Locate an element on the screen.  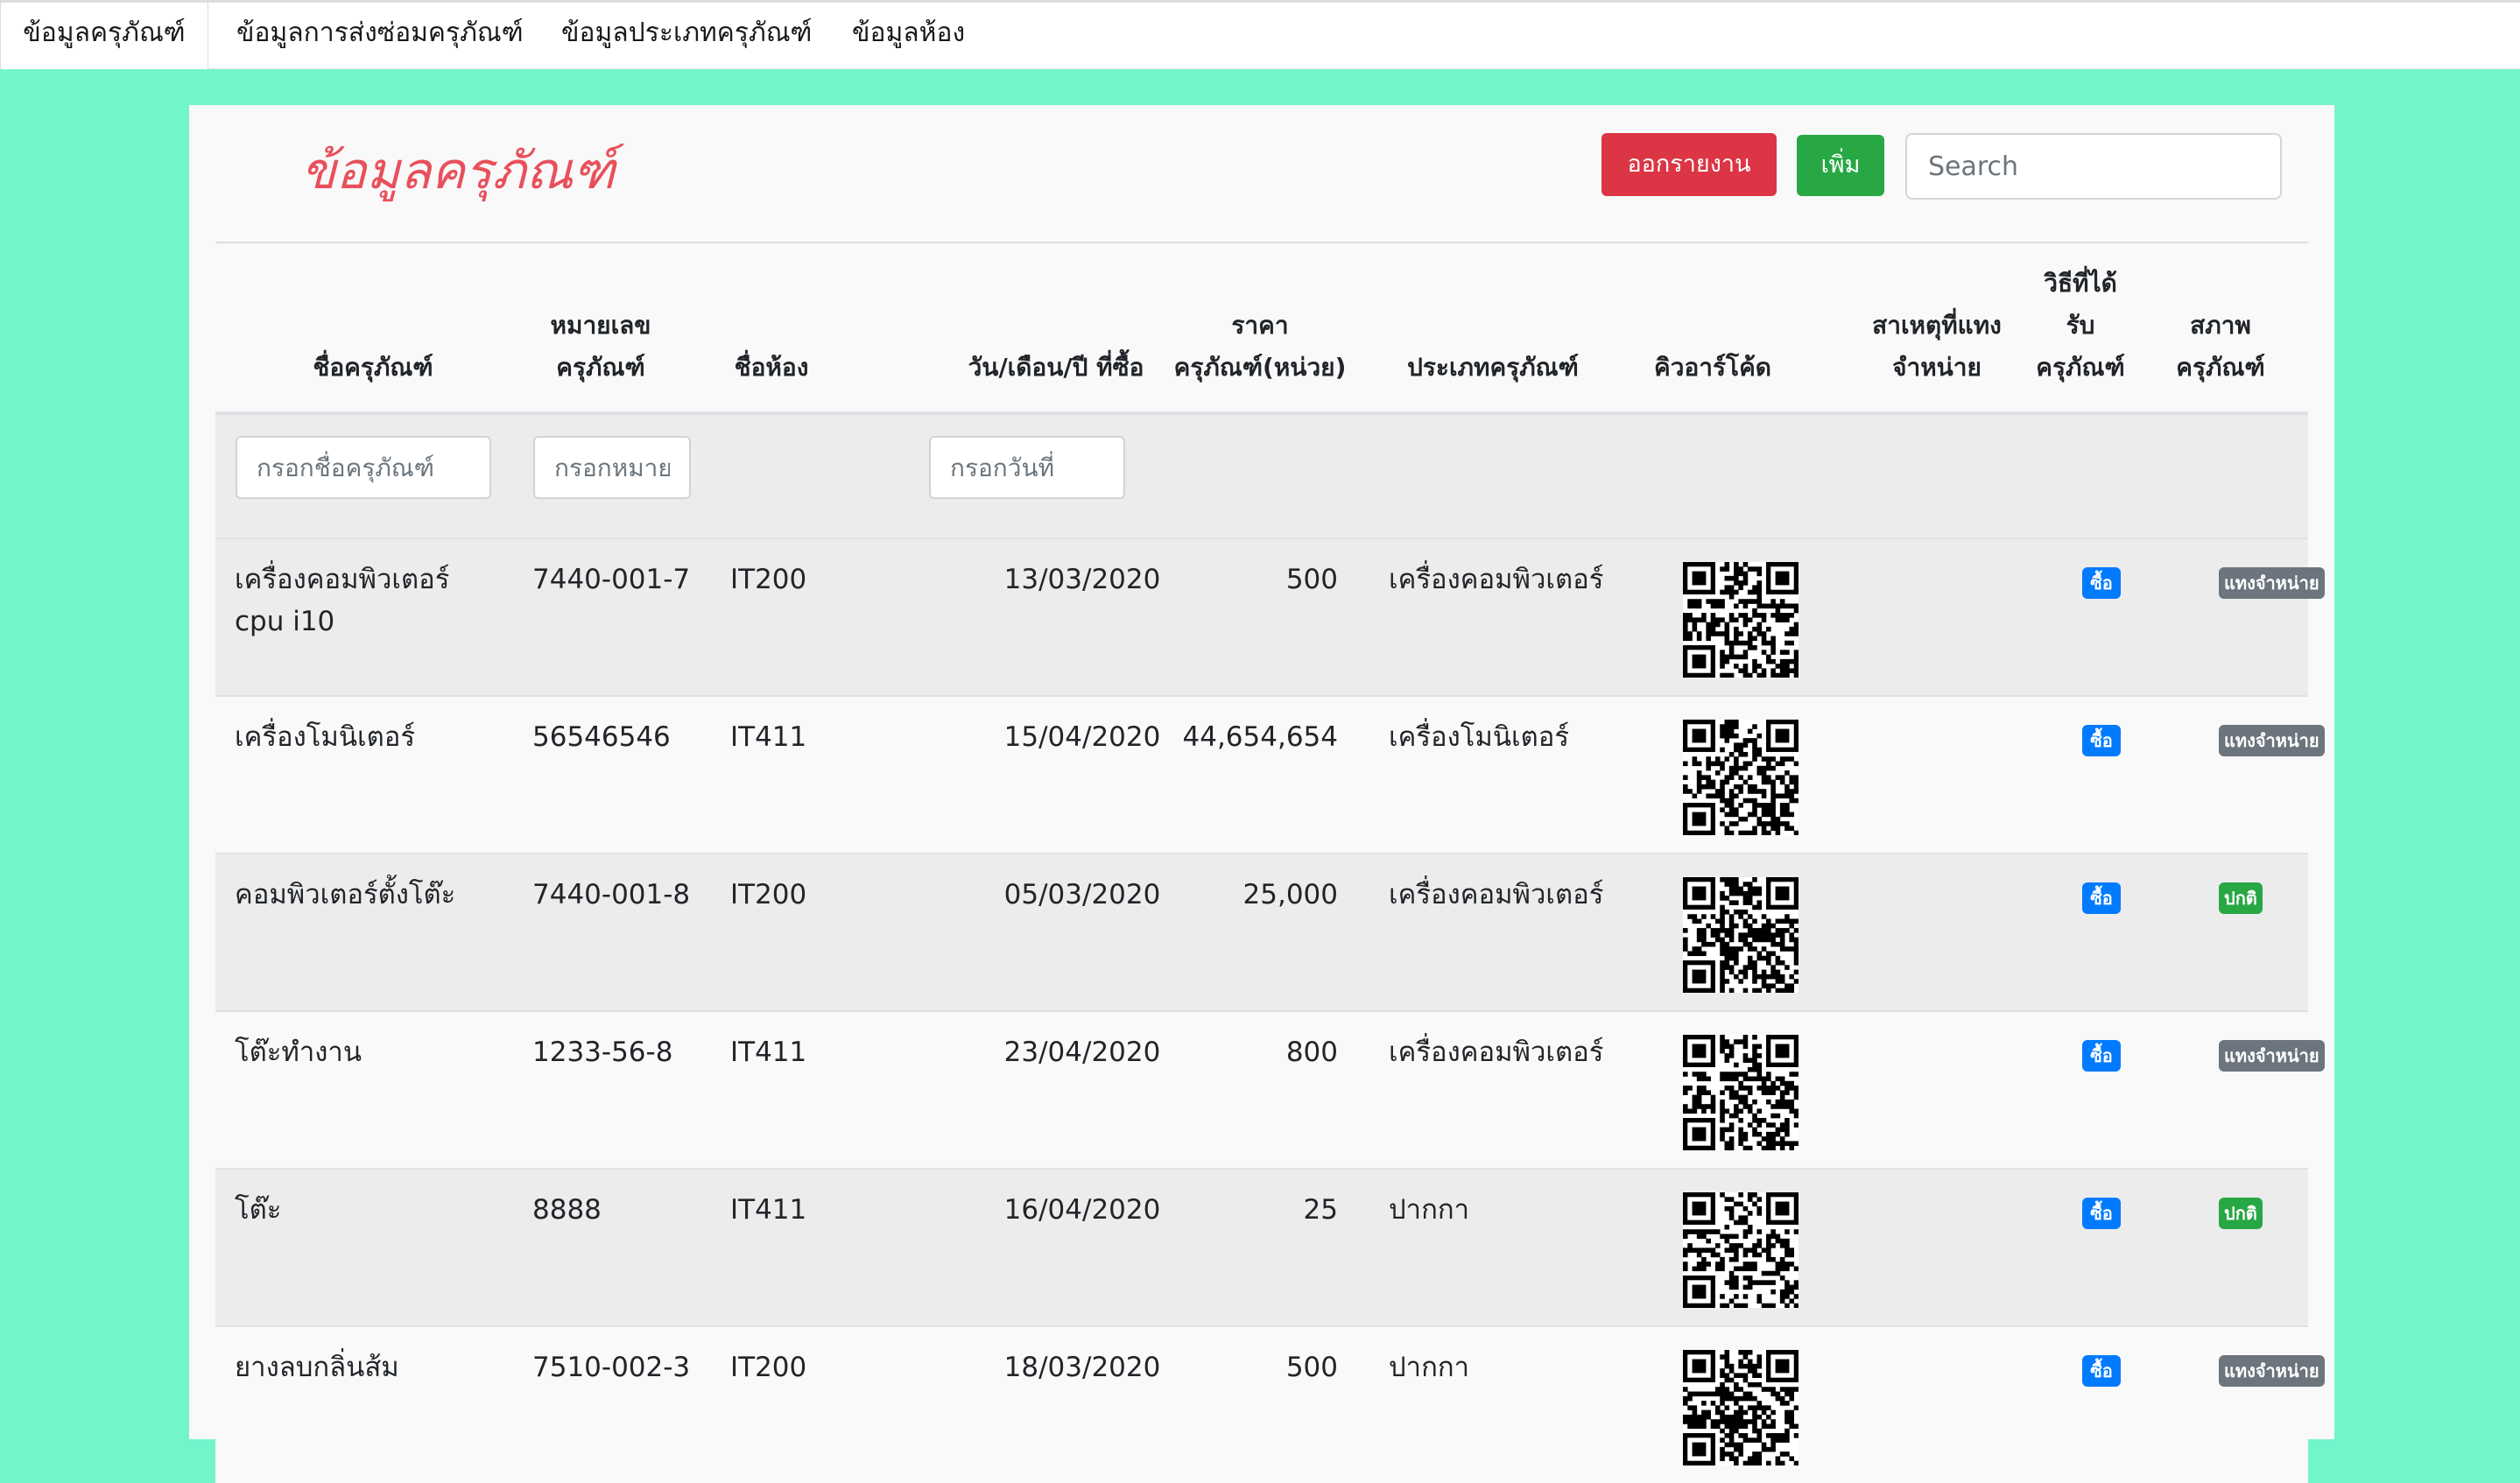
report-button: ออกรายงาน is located at coordinates (1689, 164).